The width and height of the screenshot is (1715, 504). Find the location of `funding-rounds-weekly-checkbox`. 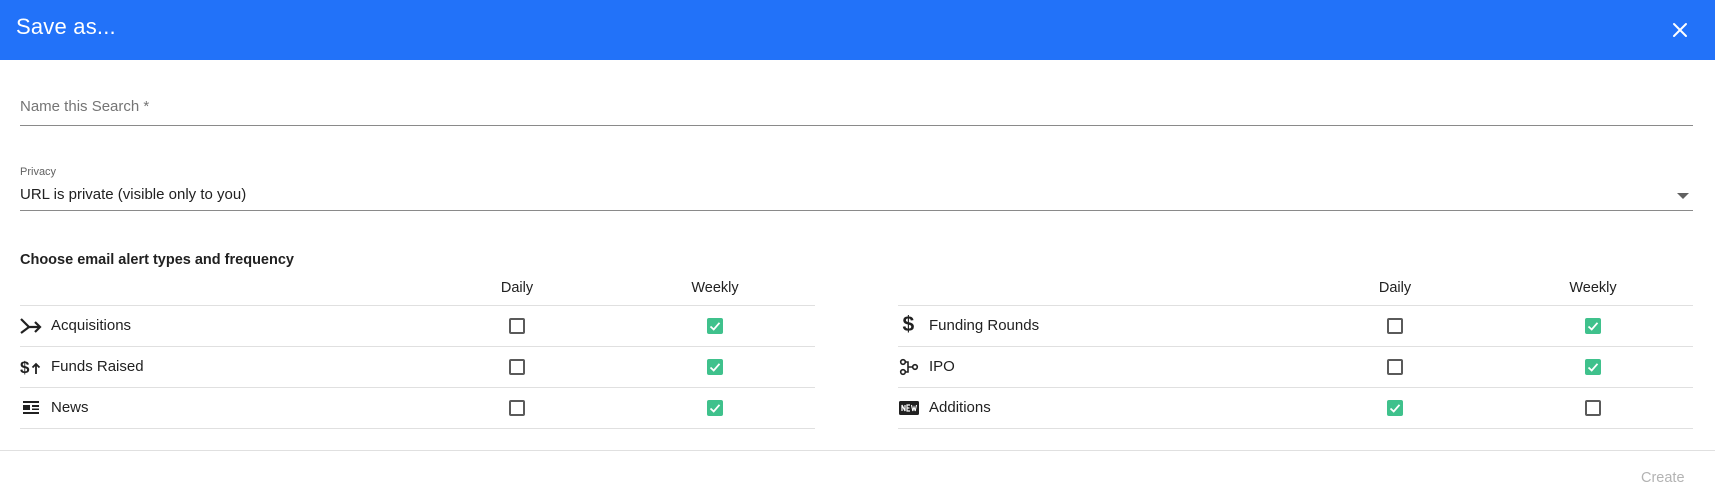

funding-rounds-weekly-checkbox is located at coordinates (1593, 326).